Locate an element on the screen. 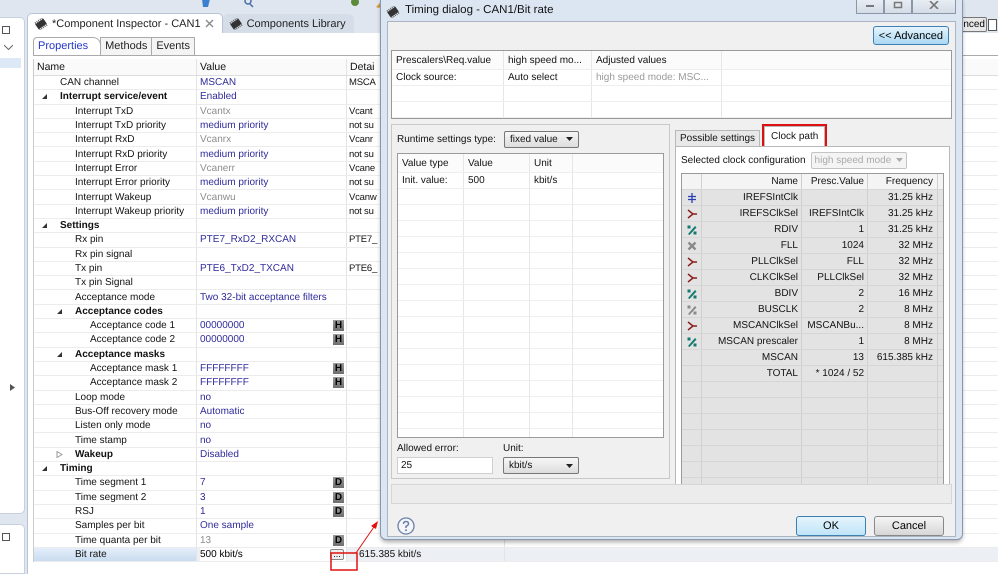 The width and height of the screenshot is (998, 574). property-value: Automatic is located at coordinates (222, 411).